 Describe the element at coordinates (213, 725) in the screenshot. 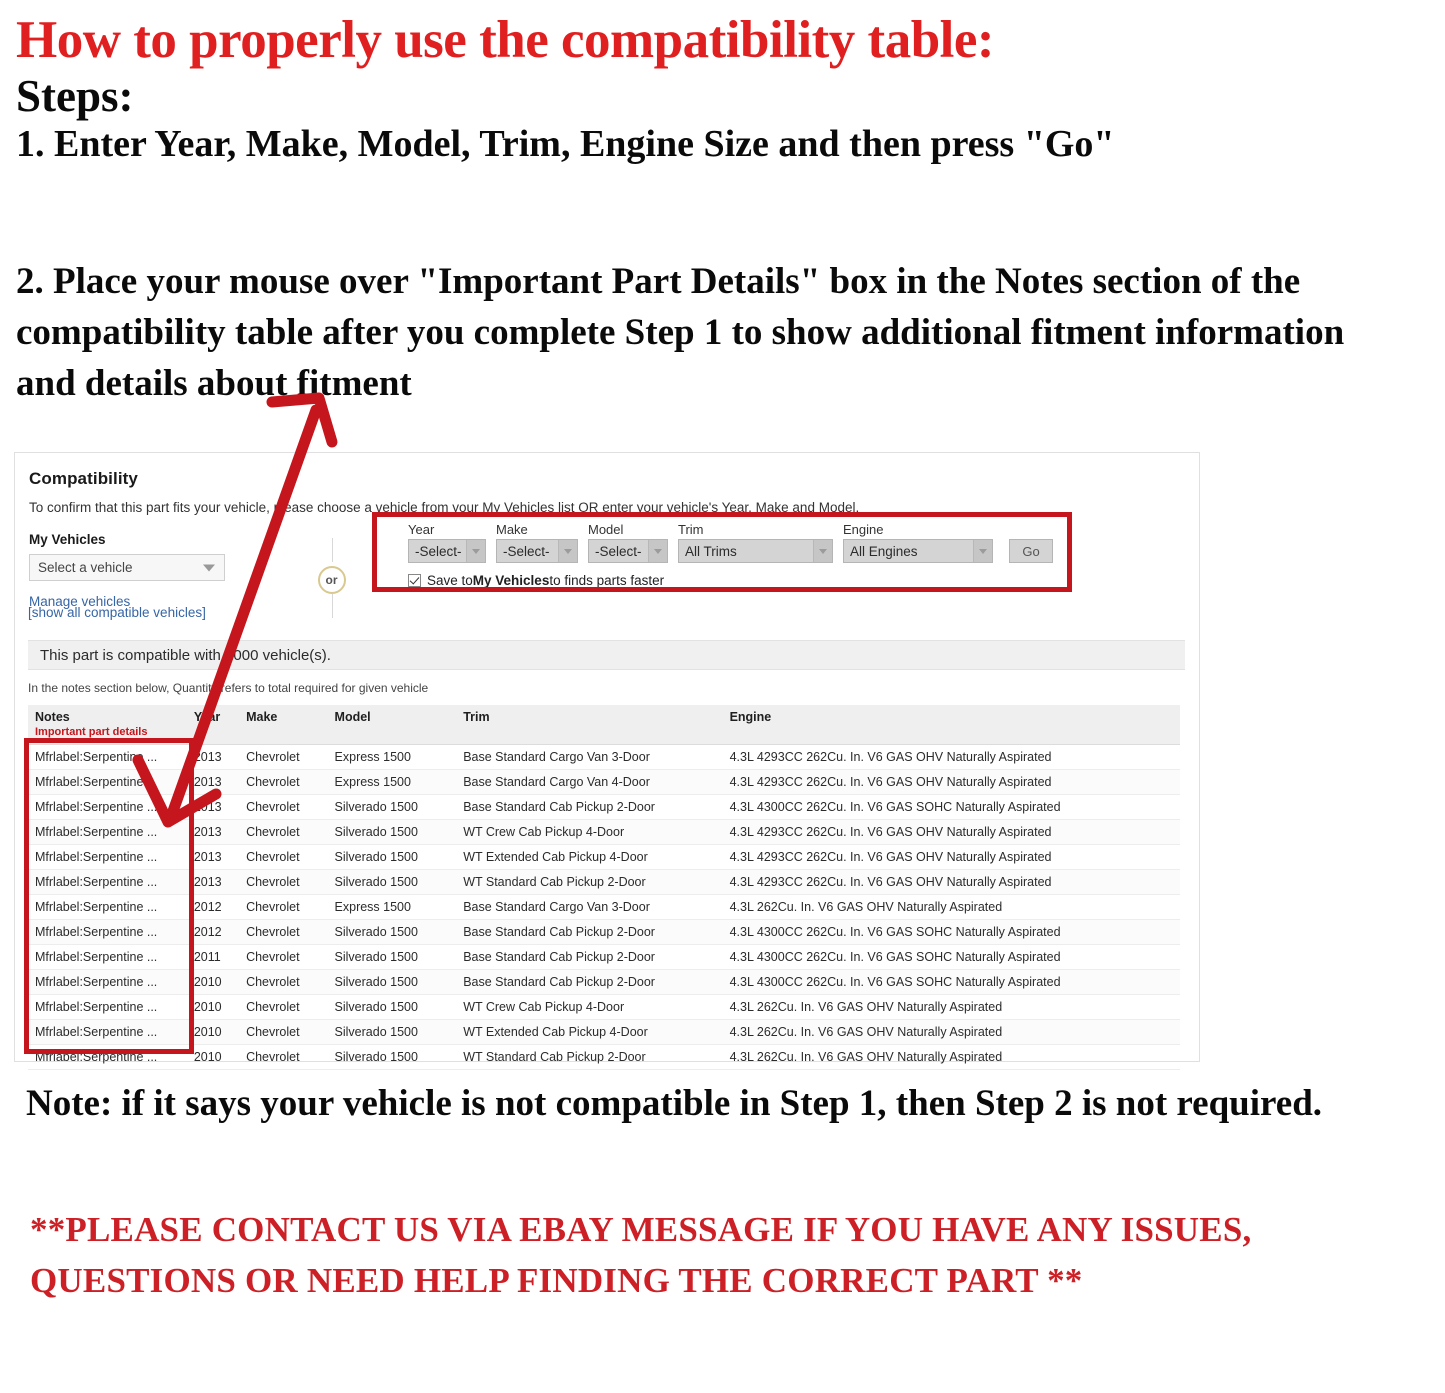

I see `column-header-year: Year` at that location.